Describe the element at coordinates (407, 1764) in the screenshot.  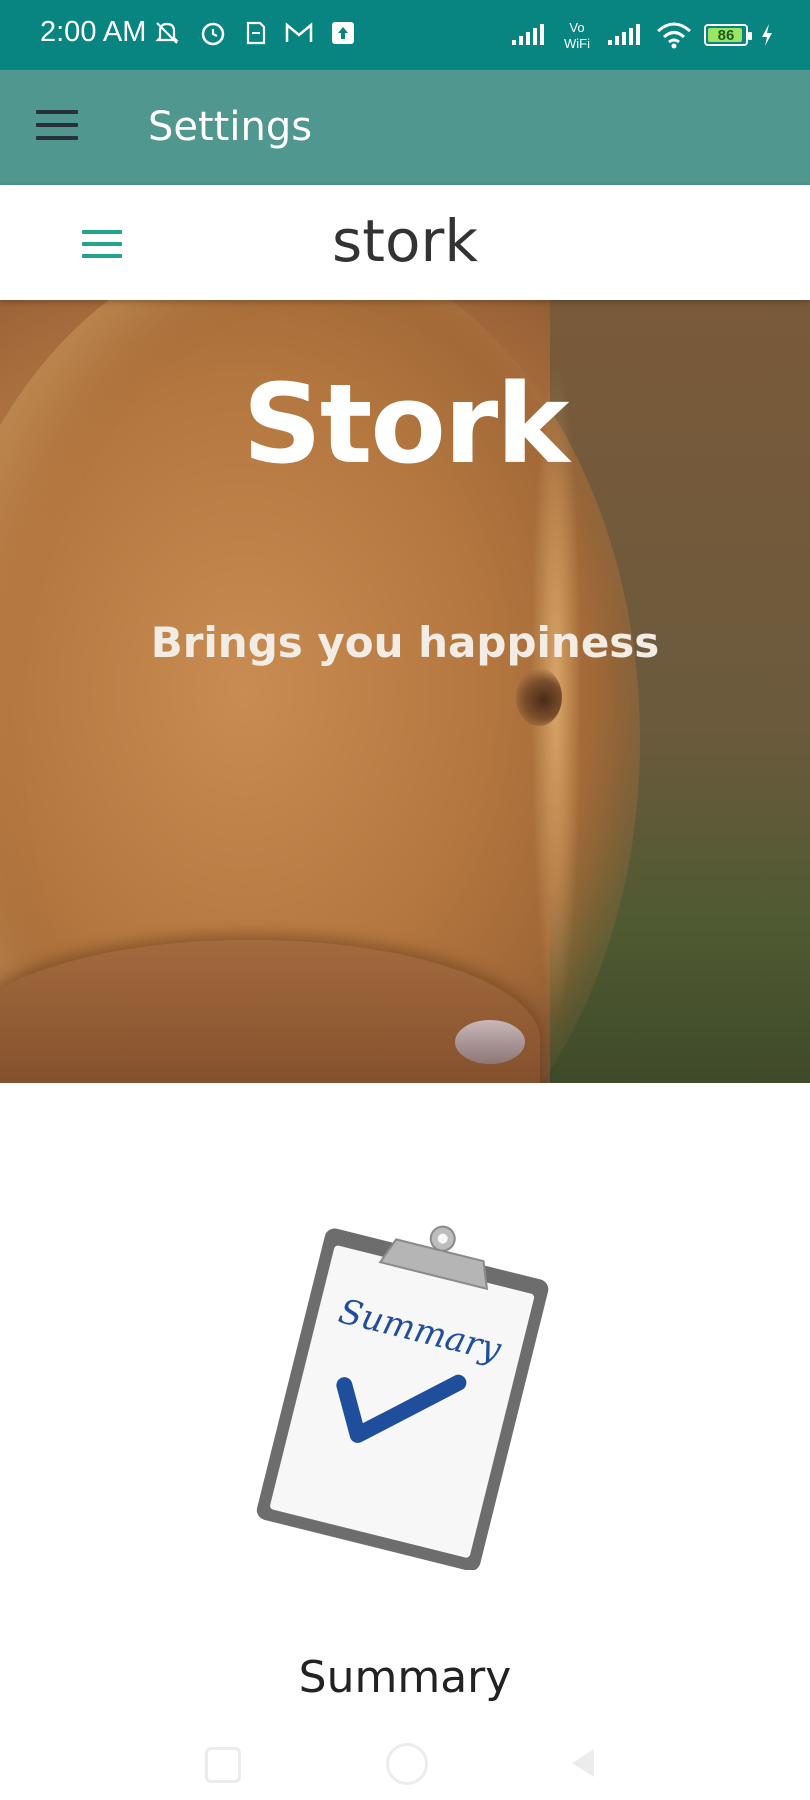
I see `home-button` at that location.